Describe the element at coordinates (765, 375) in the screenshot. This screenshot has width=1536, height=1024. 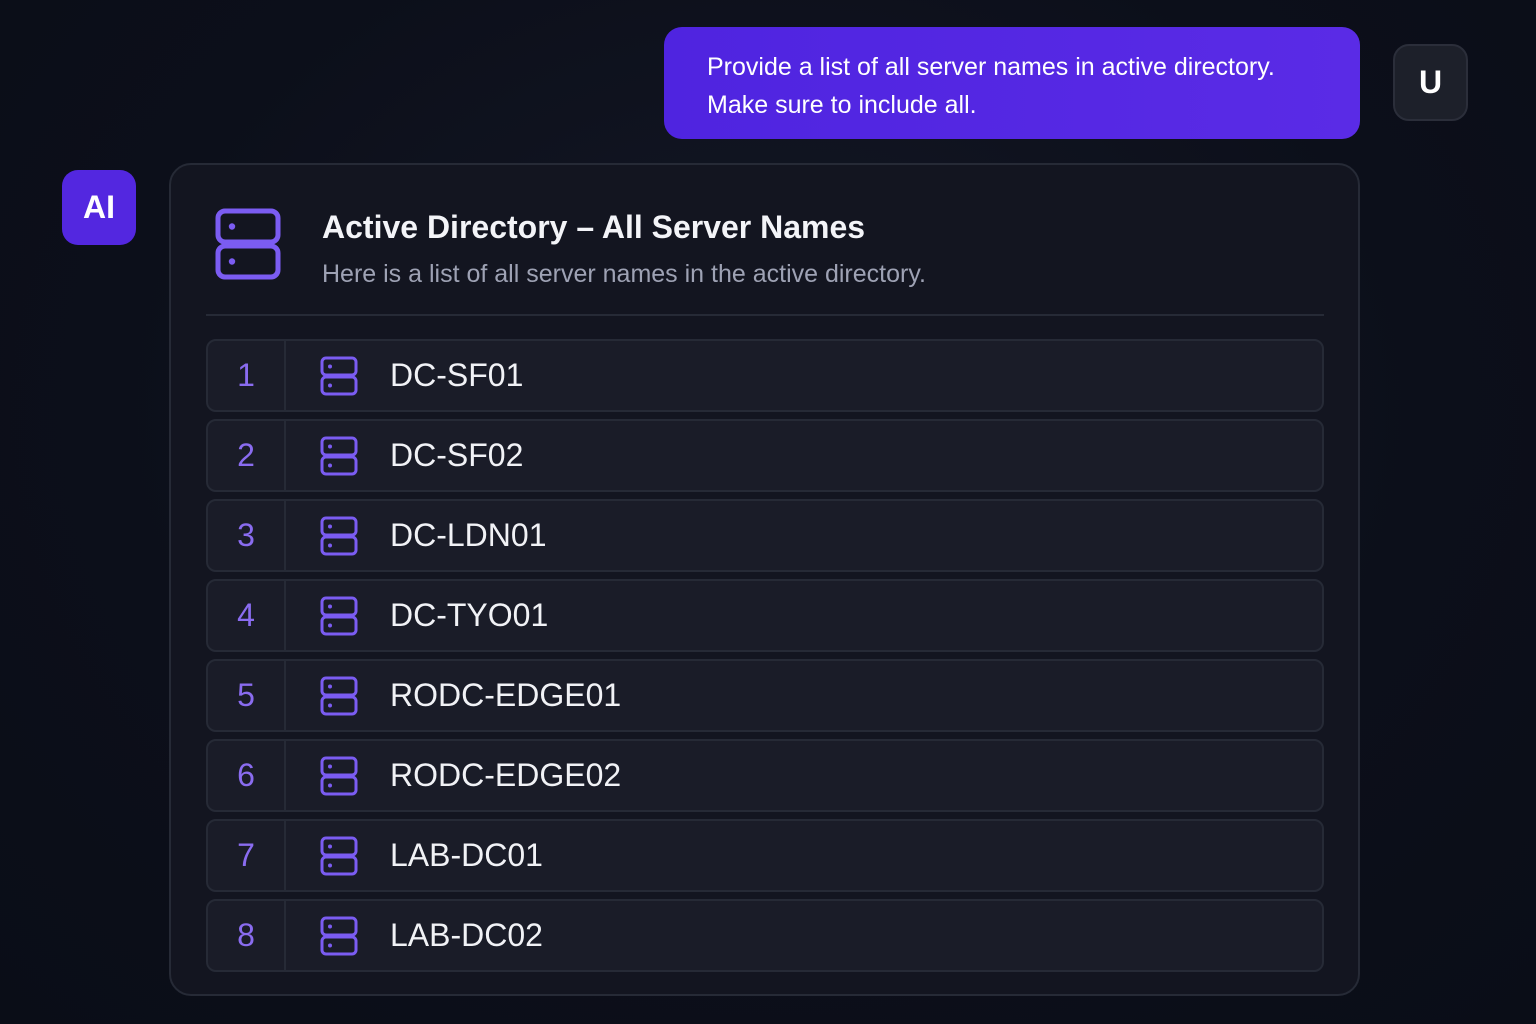
I see `server-row: 1 DC-SF01` at that location.